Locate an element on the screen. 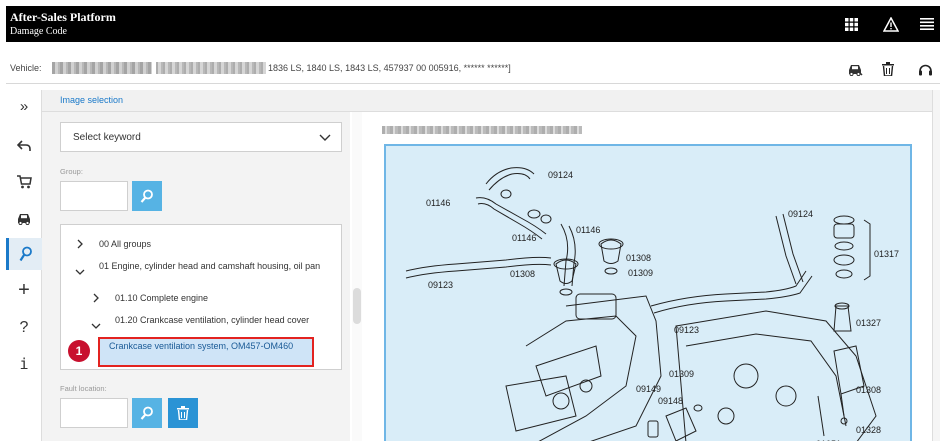 This screenshot has height=441, width=940. warning-icon is located at coordinates (891, 24).